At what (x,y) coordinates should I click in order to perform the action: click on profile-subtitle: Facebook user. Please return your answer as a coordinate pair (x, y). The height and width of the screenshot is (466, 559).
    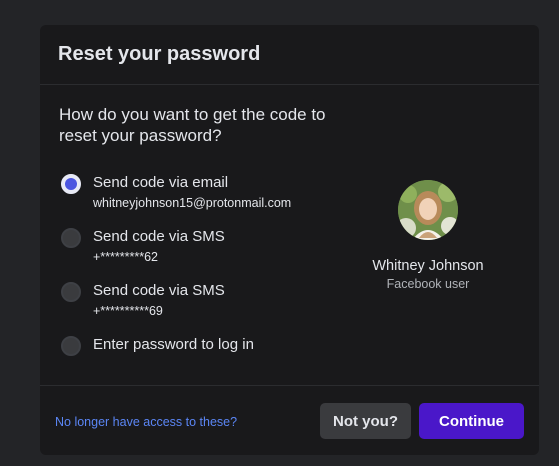
    Looking at the image, I should click on (428, 284).